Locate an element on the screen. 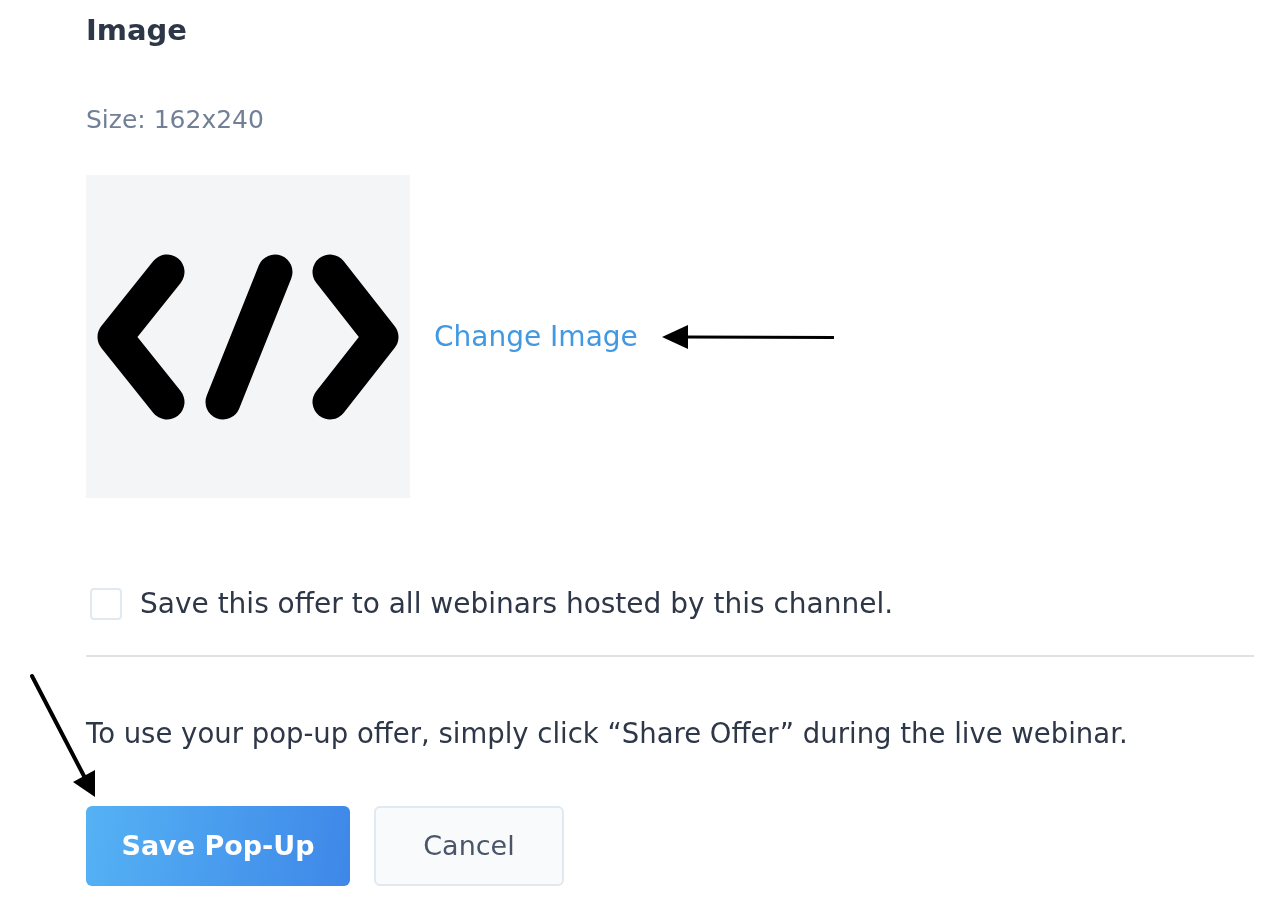 Image resolution: width=1266 pixels, height=922 pixels. code-icon is located at coordinates (248, 336).